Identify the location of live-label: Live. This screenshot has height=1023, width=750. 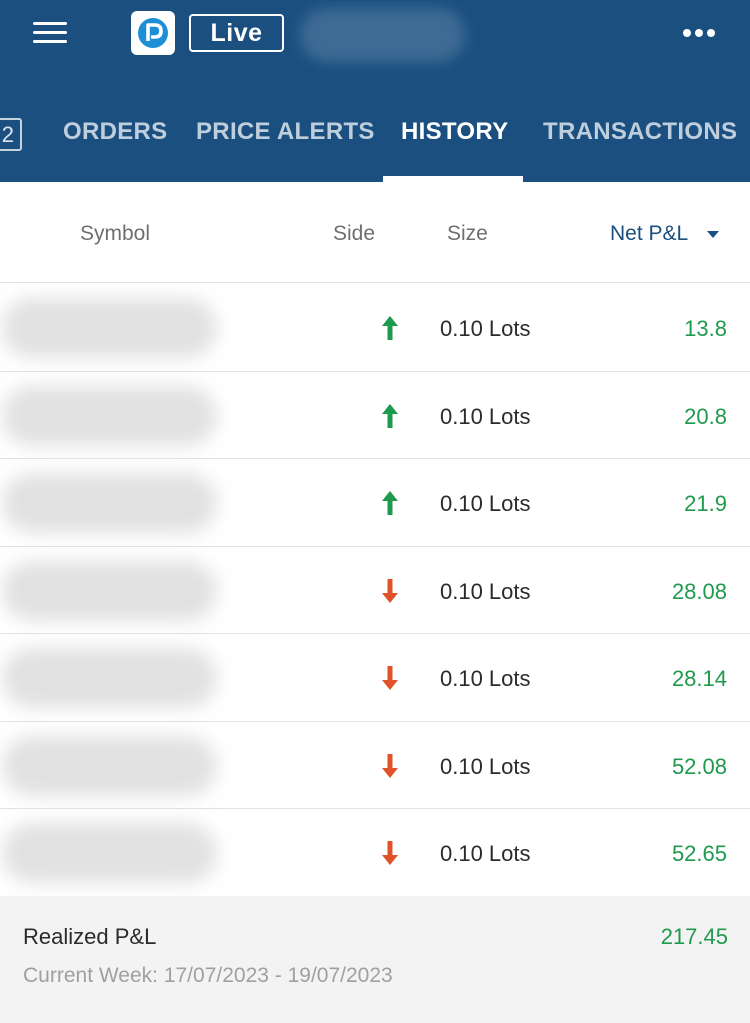
(236, 32).